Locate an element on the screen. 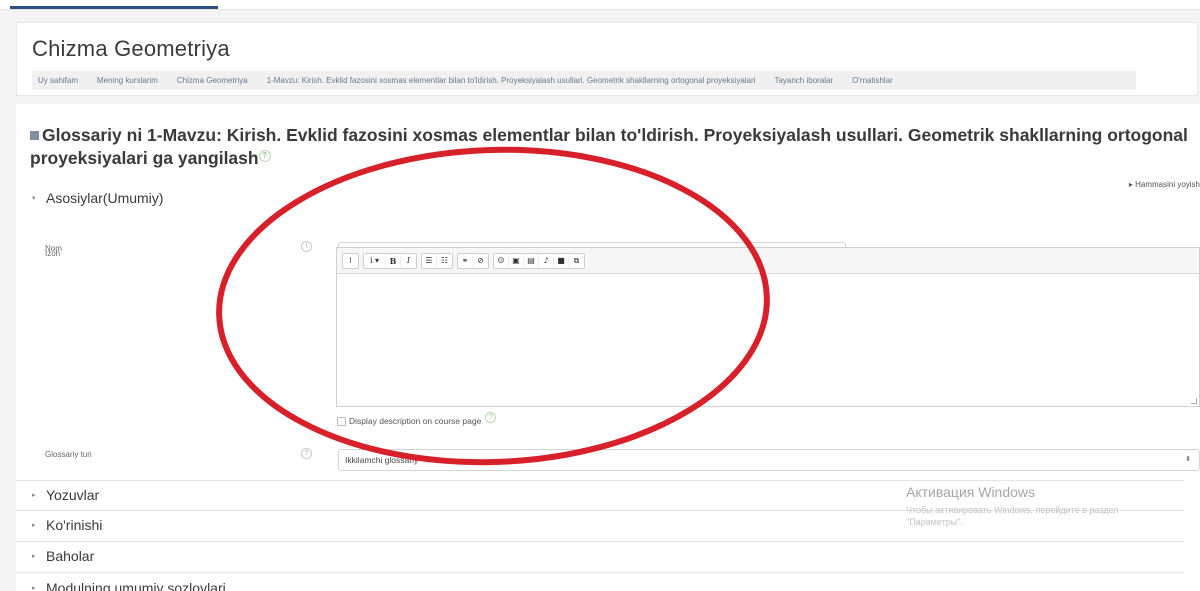  image-icon: ▣ is located at coordinates (516, 260).